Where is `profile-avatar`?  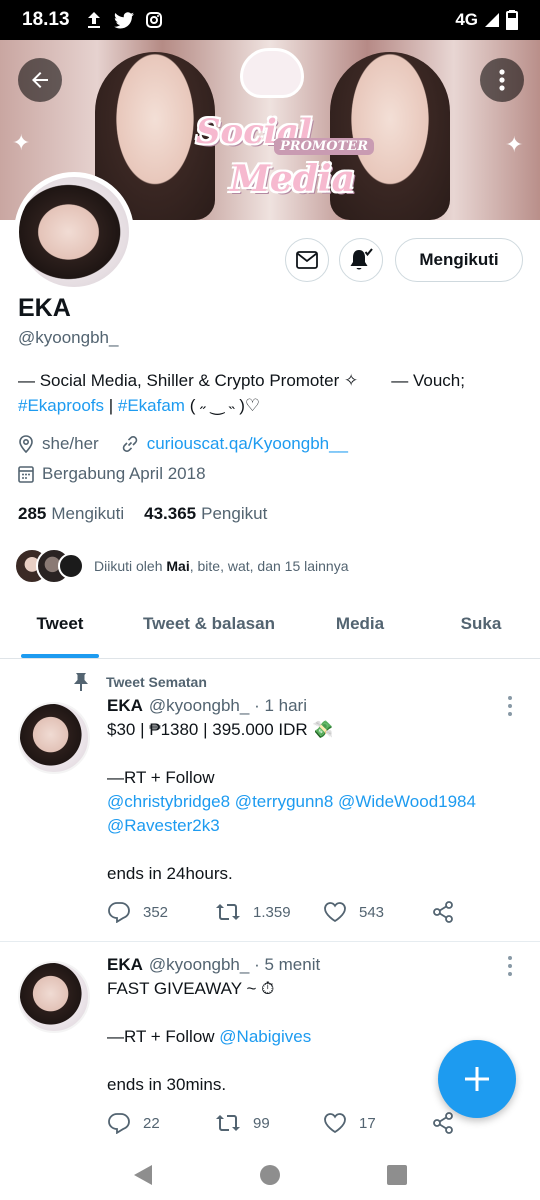
profile-avatar is located at coordinates (74, 232).